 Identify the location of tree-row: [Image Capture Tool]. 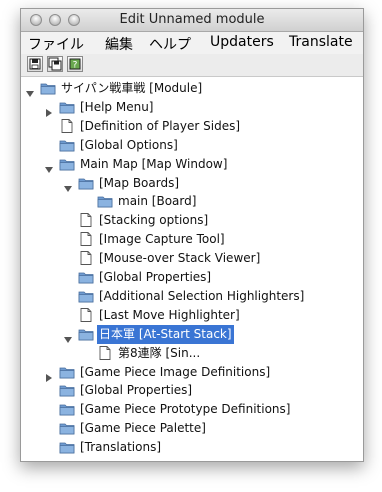
(192, 239).